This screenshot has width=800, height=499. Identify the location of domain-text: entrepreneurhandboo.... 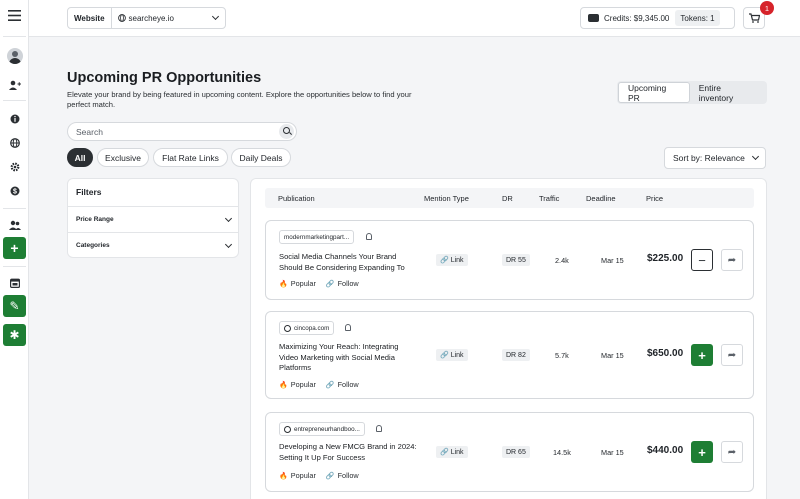
(327, 429).